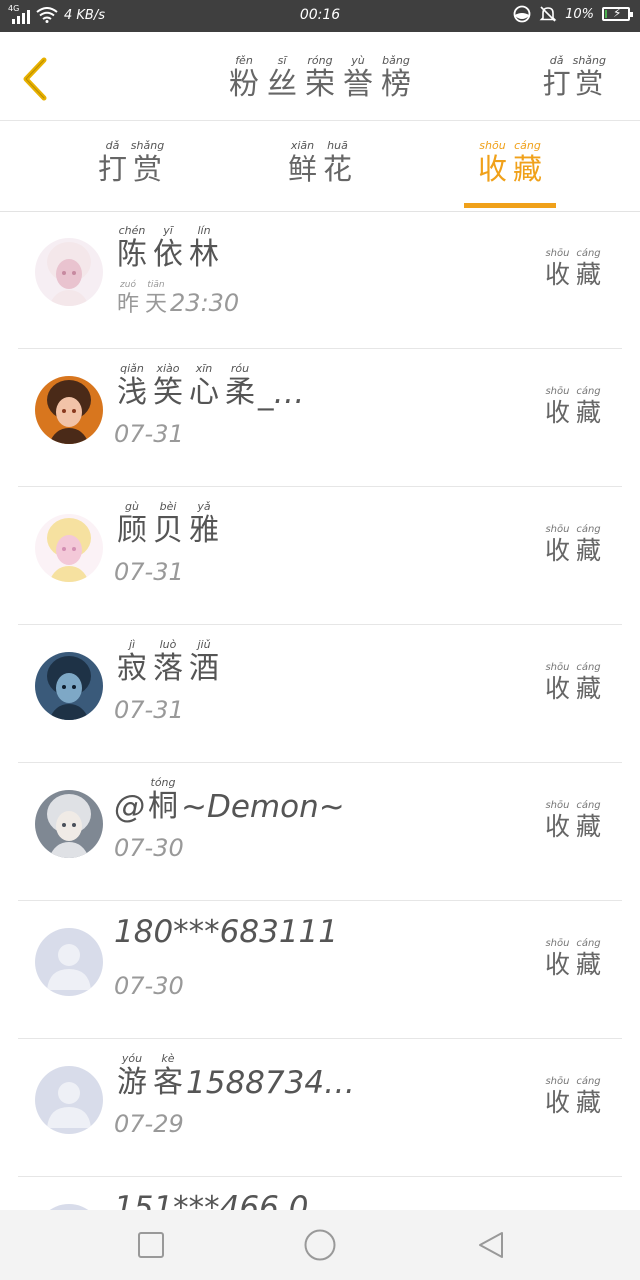  Describe the element at coordinates (128, 285) in the screenshot. I see `pinyin: zuó` at that location.